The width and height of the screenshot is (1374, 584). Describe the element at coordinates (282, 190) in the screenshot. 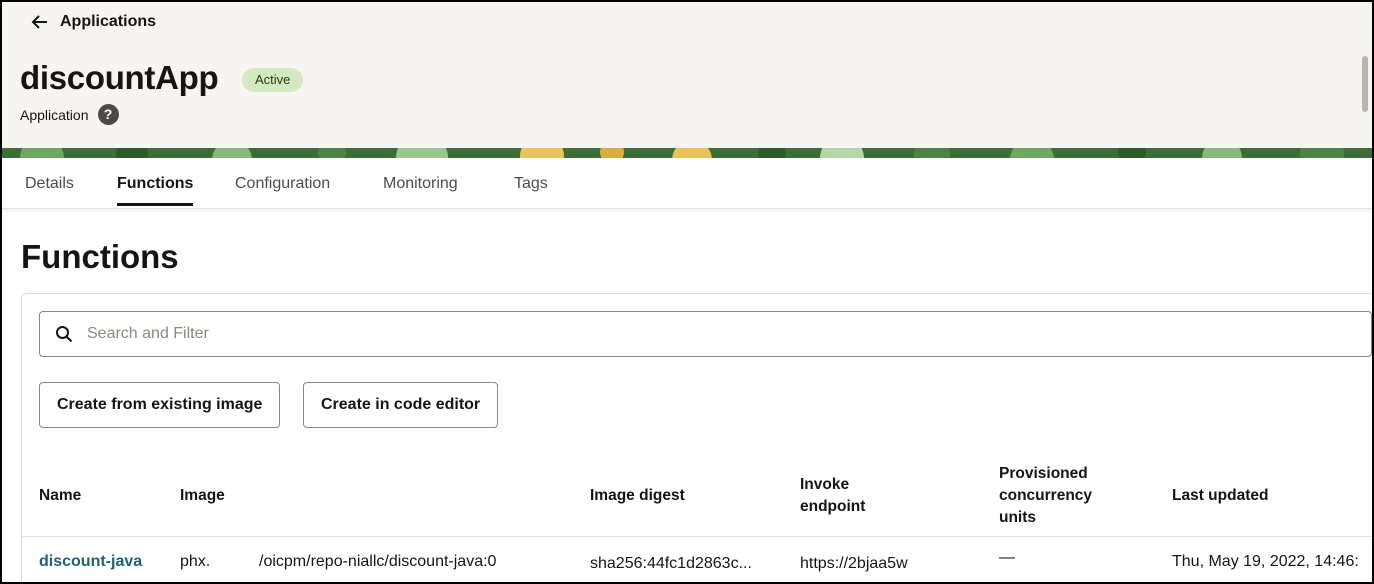

I see `tab-configuration: Configuration` at that location.